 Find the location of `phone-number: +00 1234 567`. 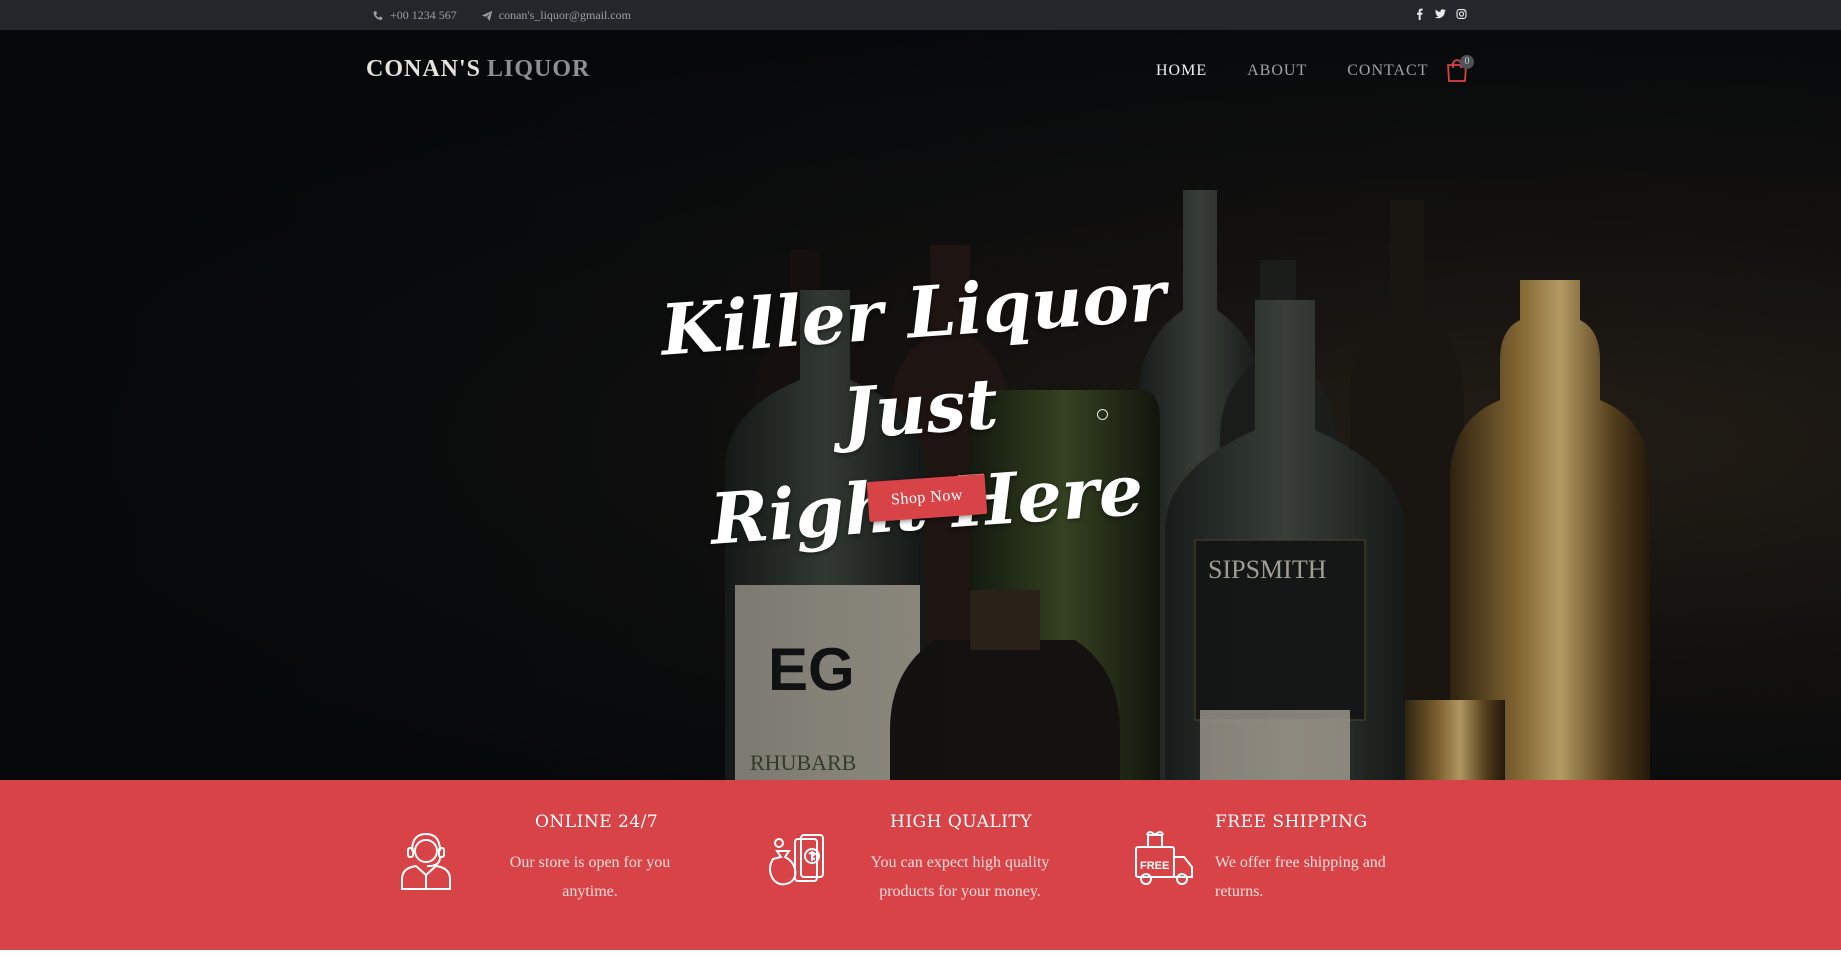

phone-number: +00 1234 567 is located at coordinates (423, 15).